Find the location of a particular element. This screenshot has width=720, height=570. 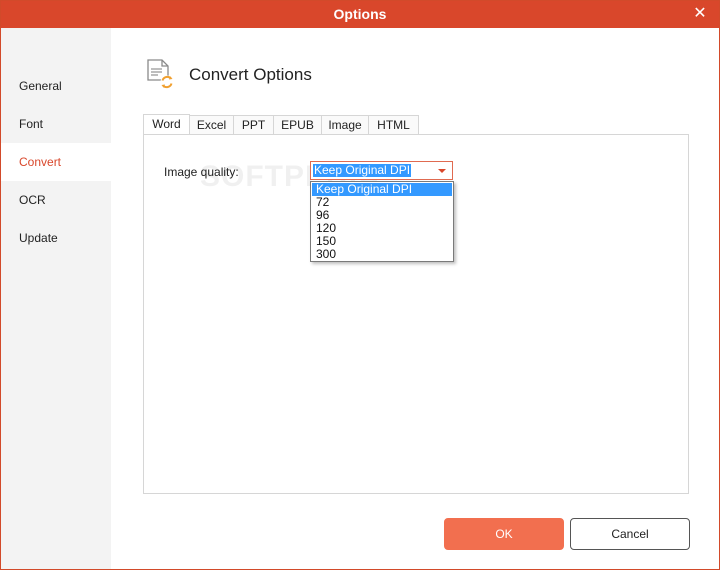

image-quality-select: Keep Original DPI is located at coordinates (381, 170).